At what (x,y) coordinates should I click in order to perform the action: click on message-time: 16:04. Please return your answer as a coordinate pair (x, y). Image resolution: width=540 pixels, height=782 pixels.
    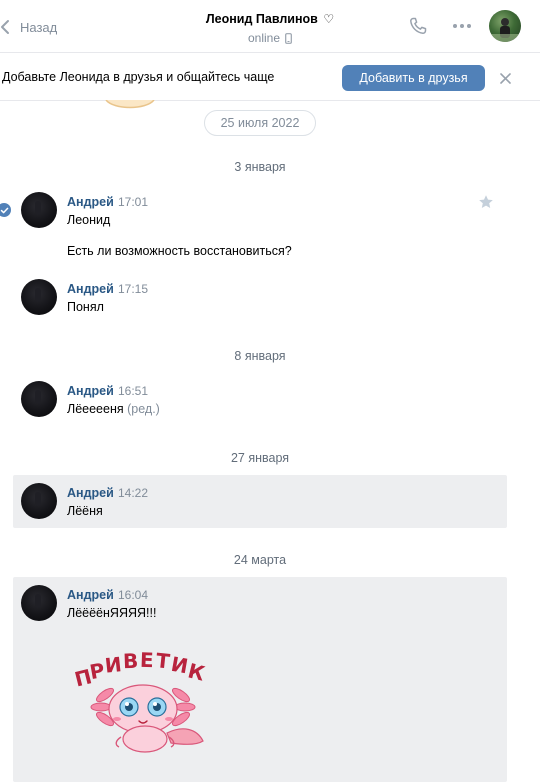
    Looking at the image, I should click on (133, 595).